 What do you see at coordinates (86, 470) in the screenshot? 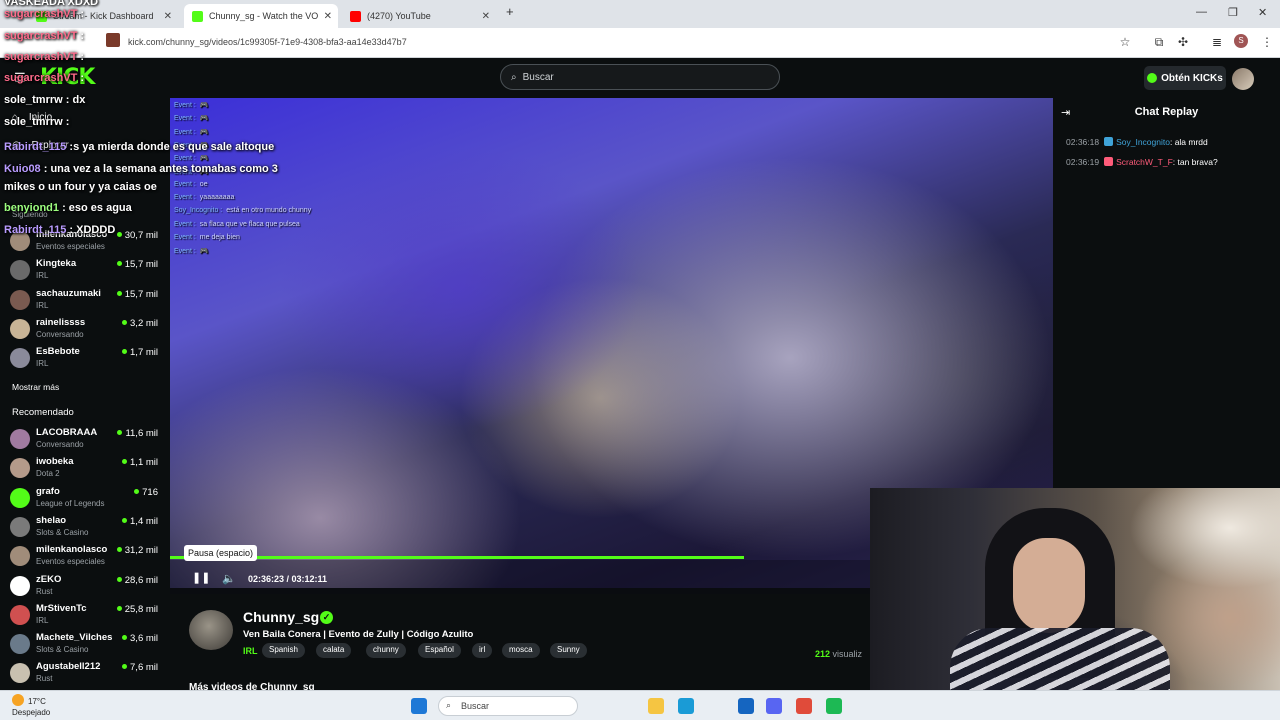
I see `channel-item: iwobeka Dota 2 1,1 mil` at bounding box center [86, 470].